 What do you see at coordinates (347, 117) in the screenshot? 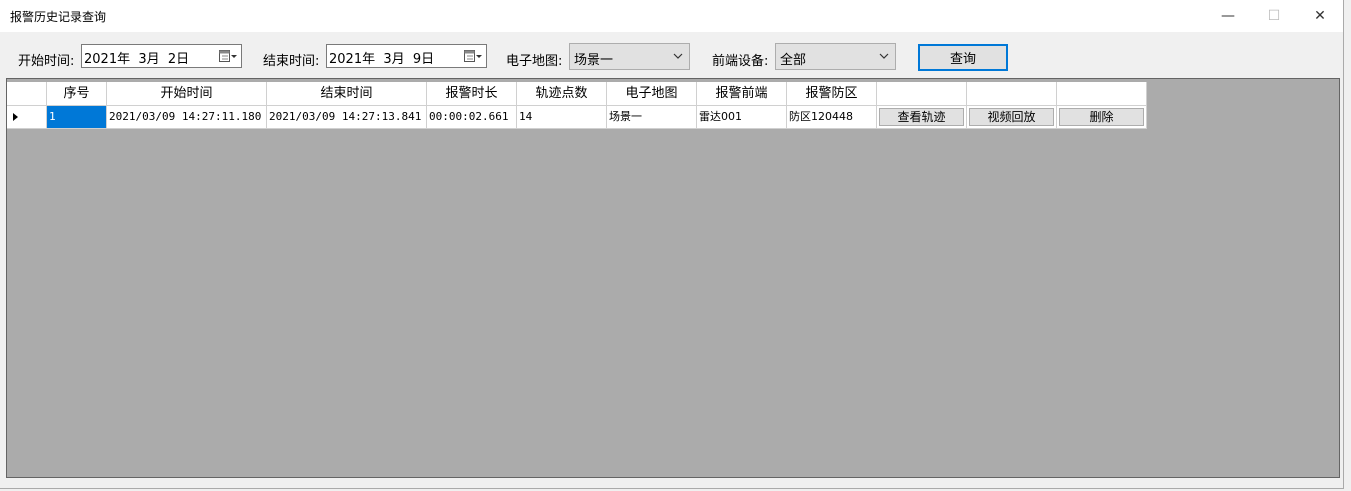
I see `cell-end-time: 2021/03/09 14:27:13.841` at bounding box center [347, 117].